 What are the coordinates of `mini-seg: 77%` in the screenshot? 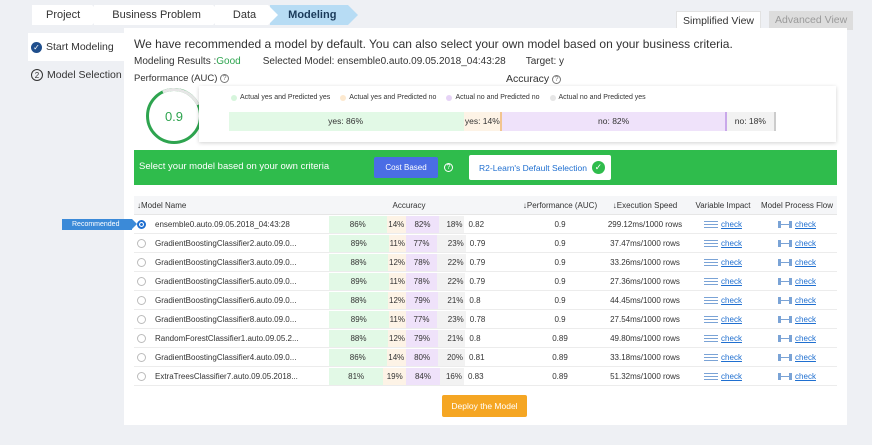 It's located at (421, 243).